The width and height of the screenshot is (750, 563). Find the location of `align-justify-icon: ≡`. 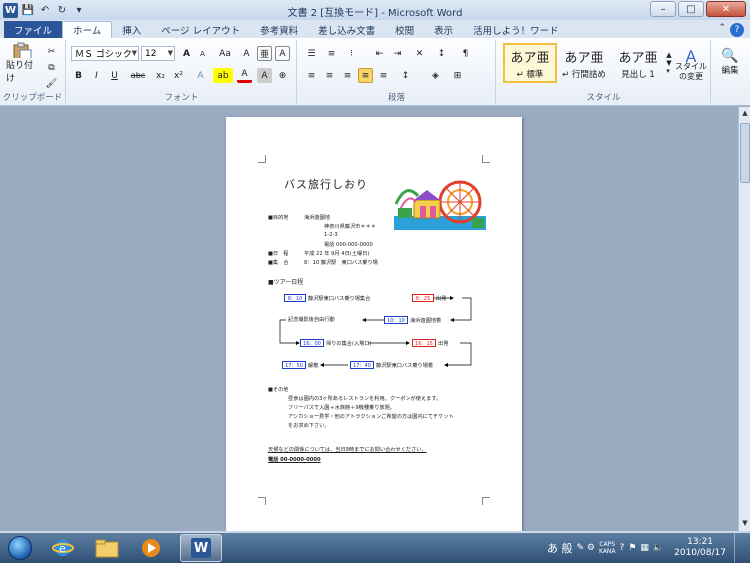

align-justify-icon: ≡ is located at coordinates (365, 75).